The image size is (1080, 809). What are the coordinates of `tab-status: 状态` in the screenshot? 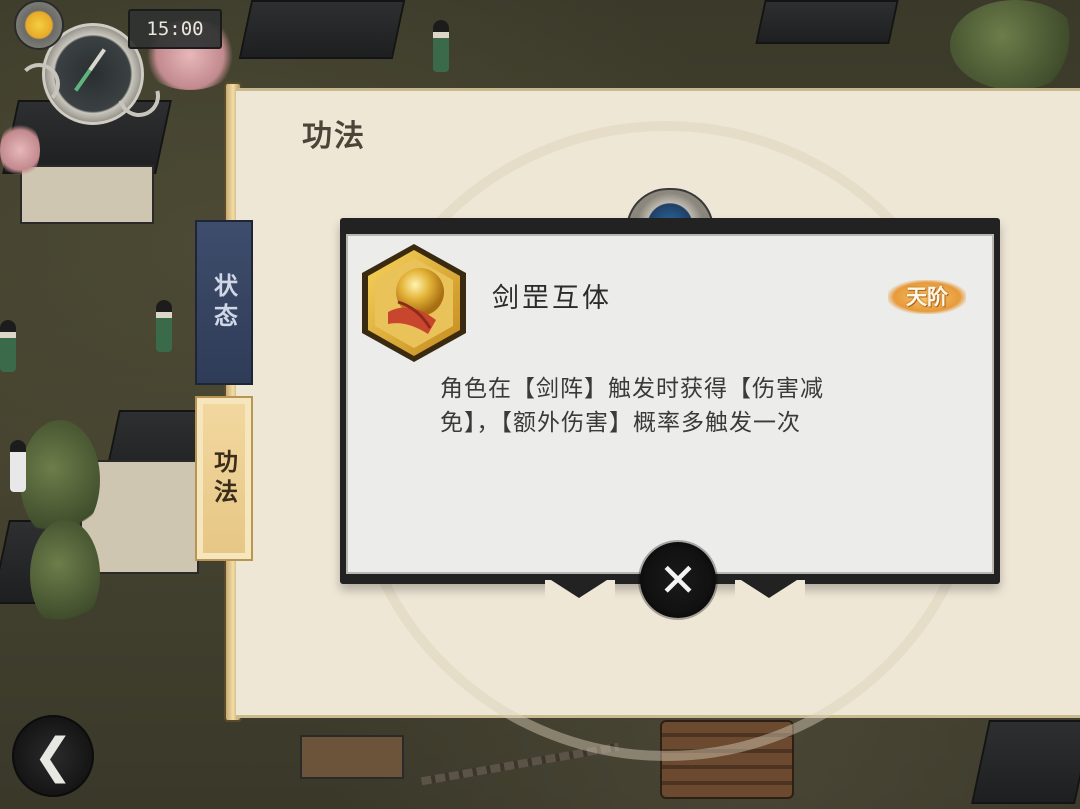 It's located at (224, 302).